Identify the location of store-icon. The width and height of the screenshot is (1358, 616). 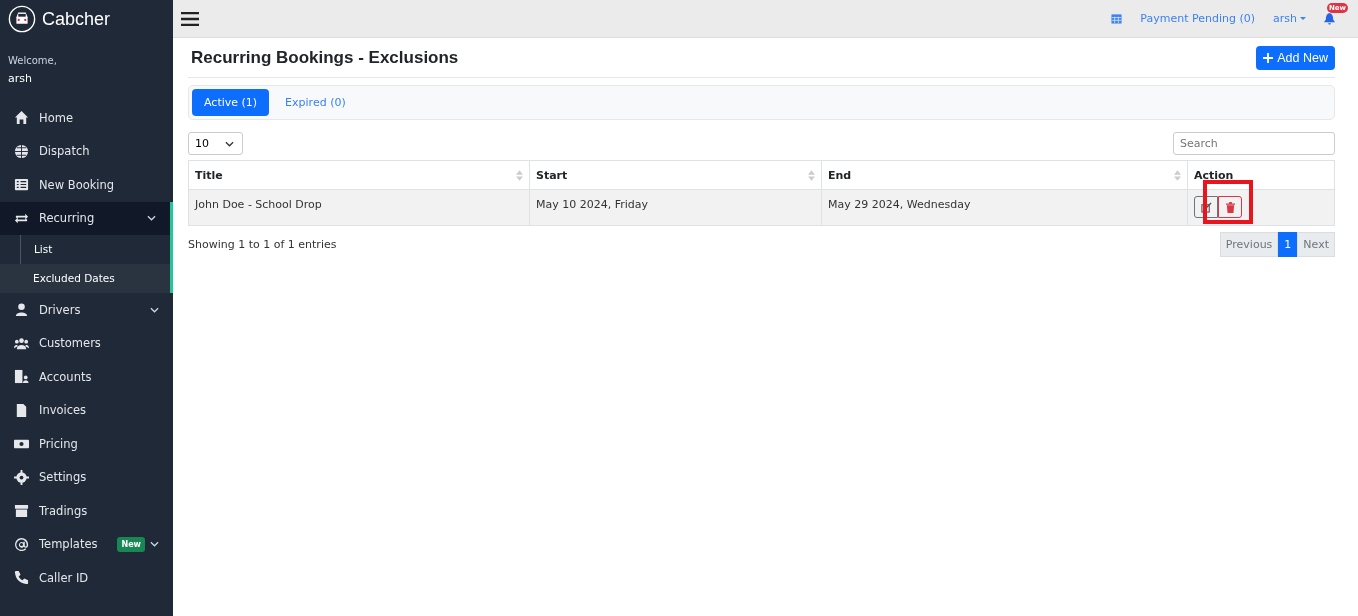
(21, 511).